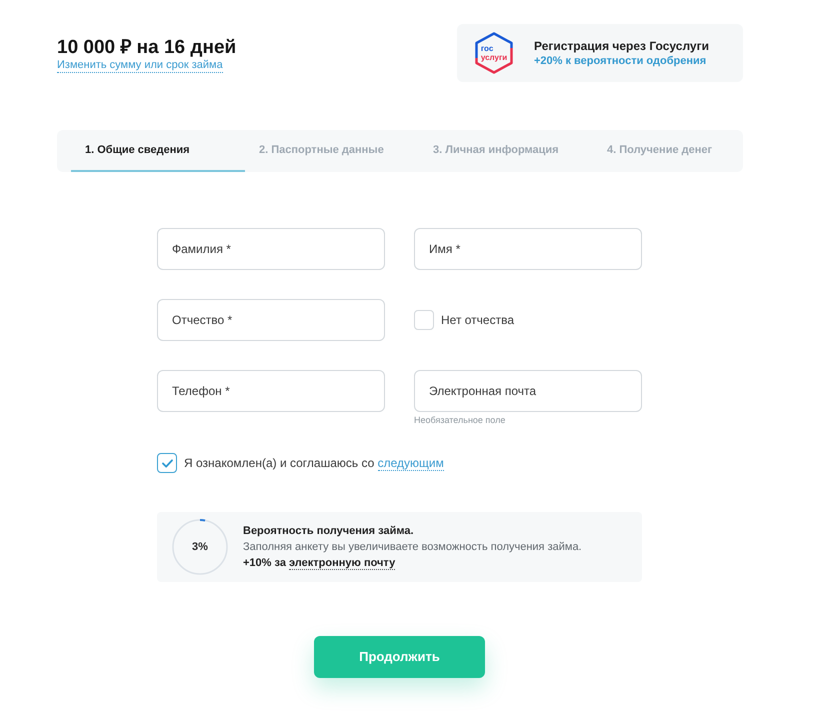 Image resolution: width=820 pixels, height=720 pixels. Describe the element at coordinates (621, 46) in the screenshot. I see `gosuslugi-title: Регистрация через Госуслуги` at that location.